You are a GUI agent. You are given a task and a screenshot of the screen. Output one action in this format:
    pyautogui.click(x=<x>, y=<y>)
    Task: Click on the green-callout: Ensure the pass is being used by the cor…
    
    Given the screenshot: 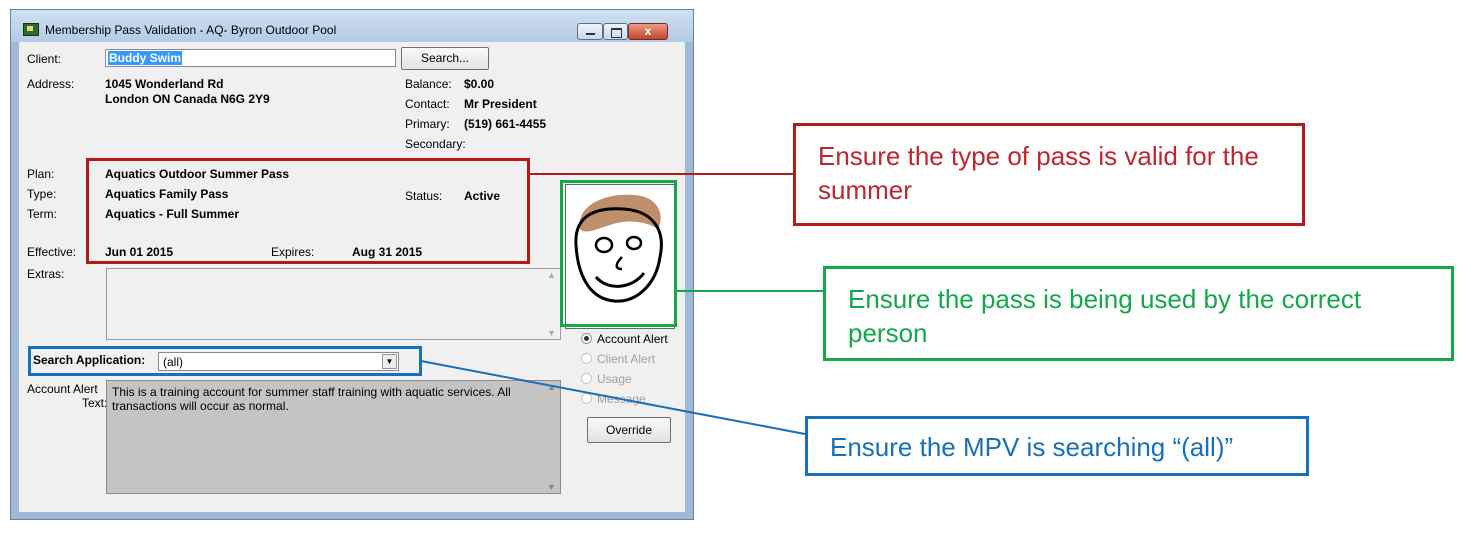 What is the action you would take?
    pyautogui.click(x=1138, y=313)
    